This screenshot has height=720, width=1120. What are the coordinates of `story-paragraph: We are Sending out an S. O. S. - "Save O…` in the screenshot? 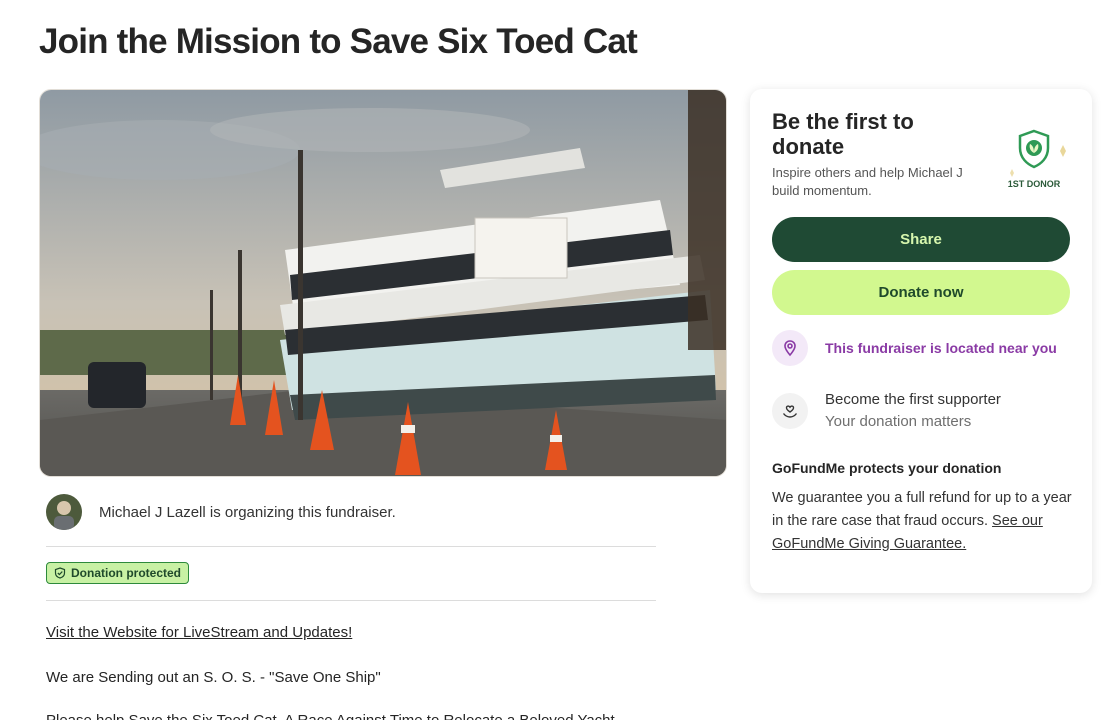 It's located at (213, 677).